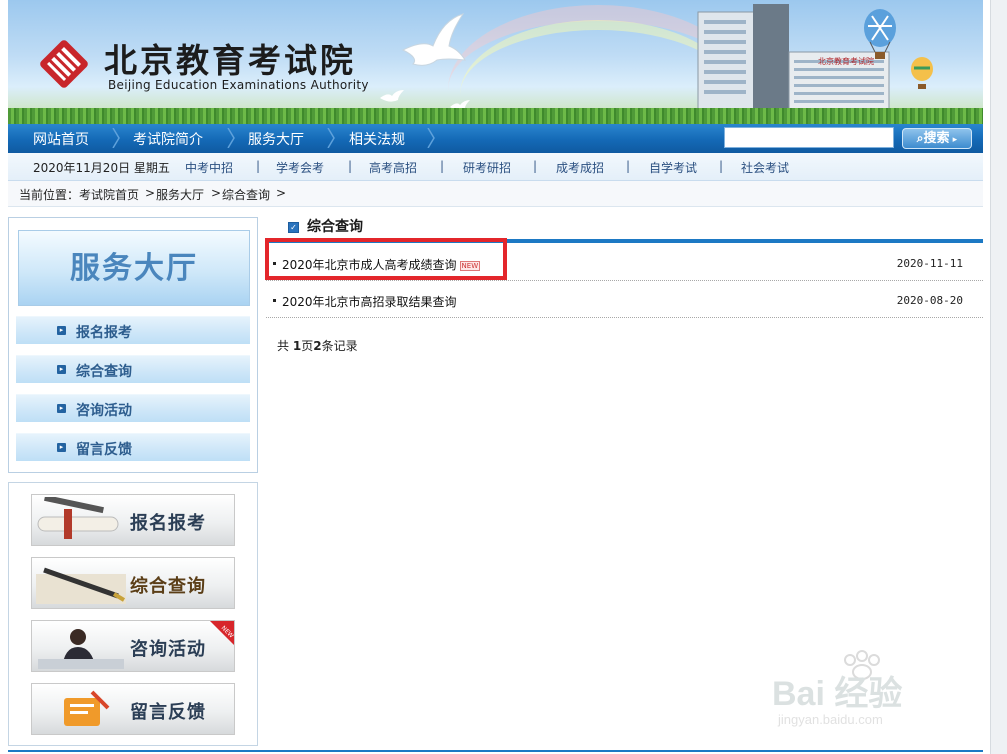 This screenshot has width=1007, height=754. What do you see at coordinates (104, 450) in the screenshot?
I see `sidebar-item-label: 留言反馈` at bounding box center [104, 450].